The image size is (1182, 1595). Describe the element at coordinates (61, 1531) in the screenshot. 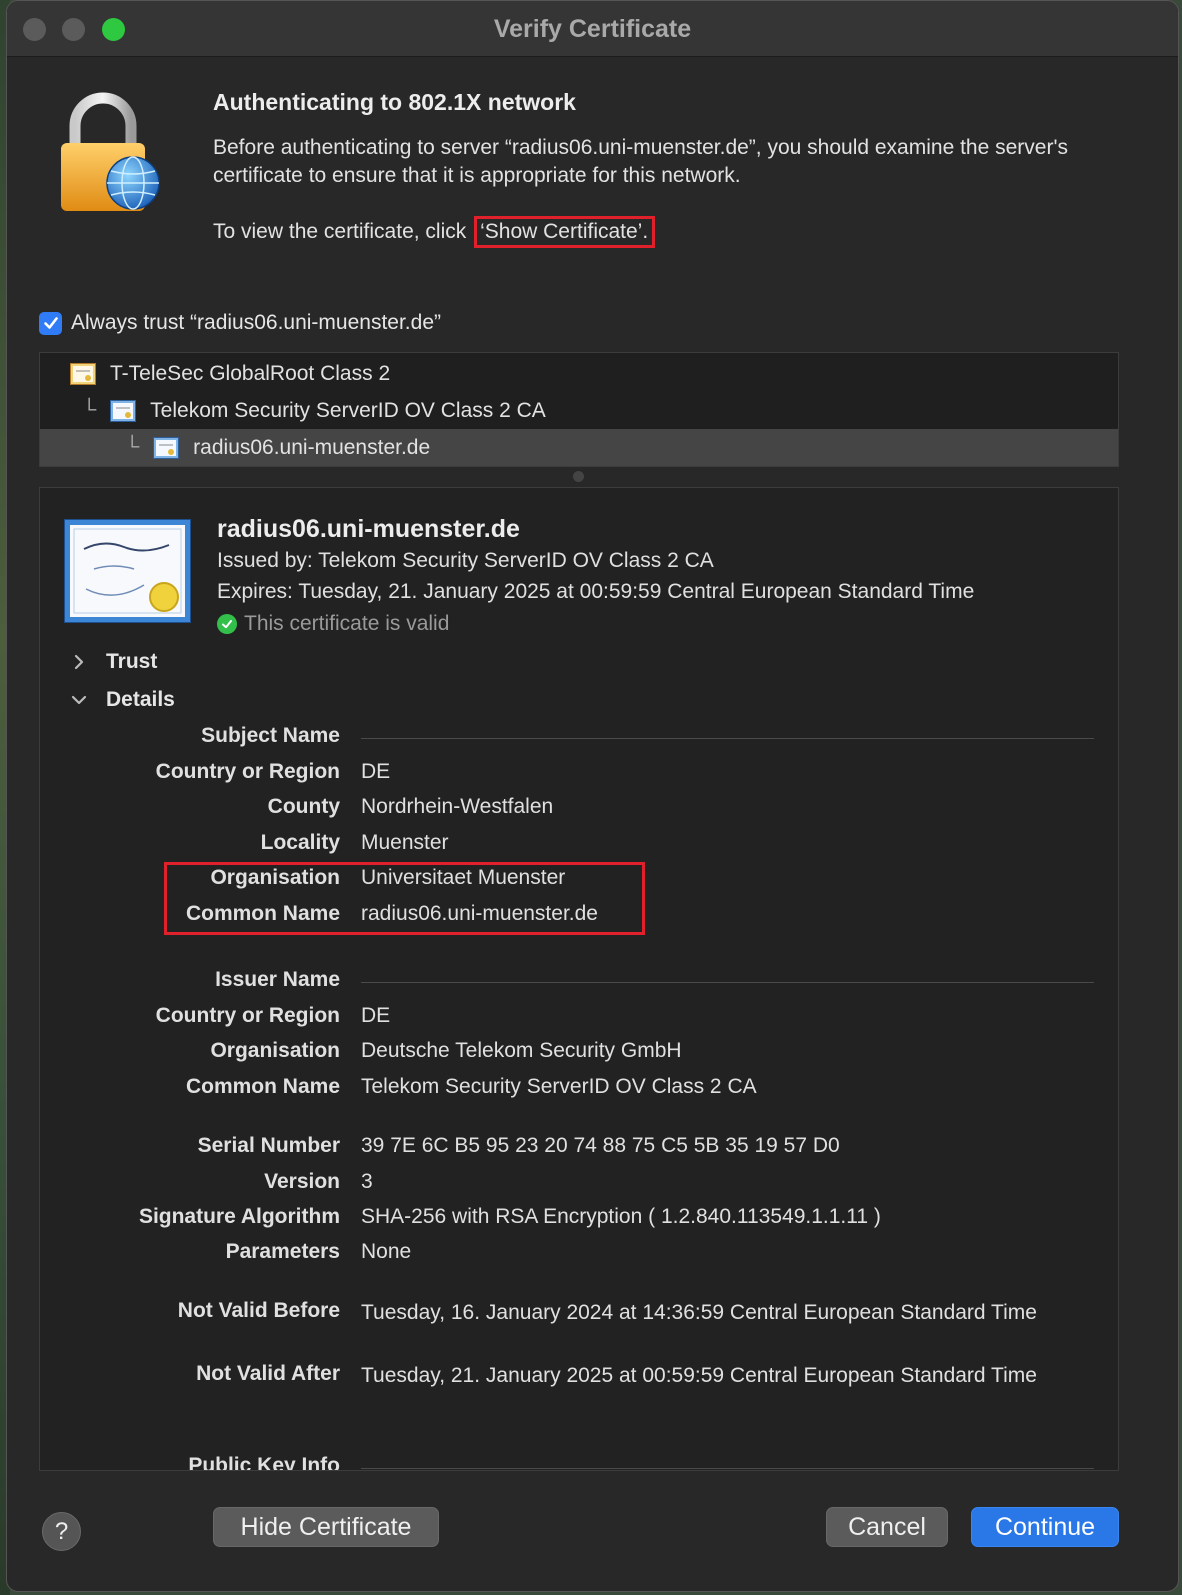

I see `help-button: ?` at that location.